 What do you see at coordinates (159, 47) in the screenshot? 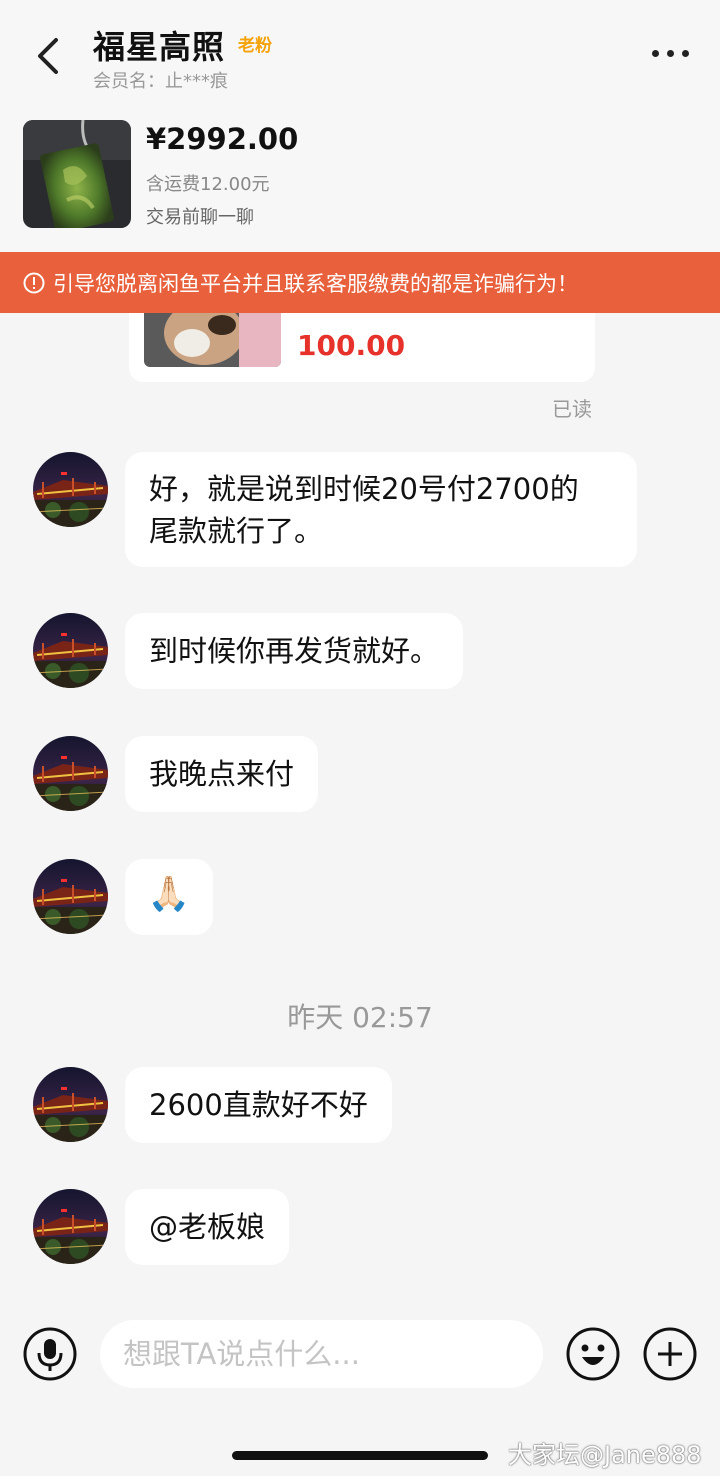
I see `seller-name: 福星高照` at bounding box center [159, 47].